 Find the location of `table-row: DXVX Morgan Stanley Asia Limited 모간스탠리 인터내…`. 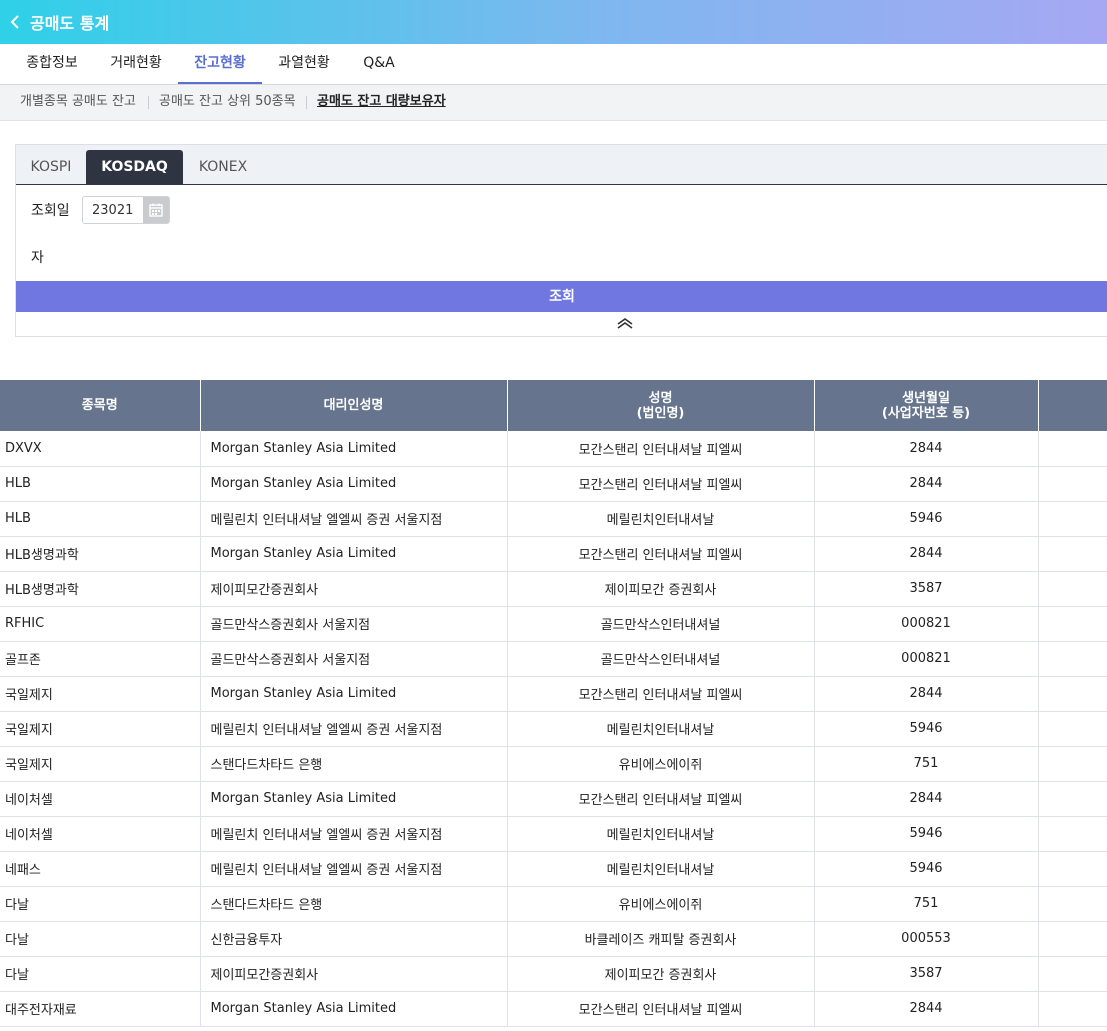

table-row: DXVX Morgan Stanley Asia Limited 모간스탠리 인터내… is located at coordinates (553, 449).